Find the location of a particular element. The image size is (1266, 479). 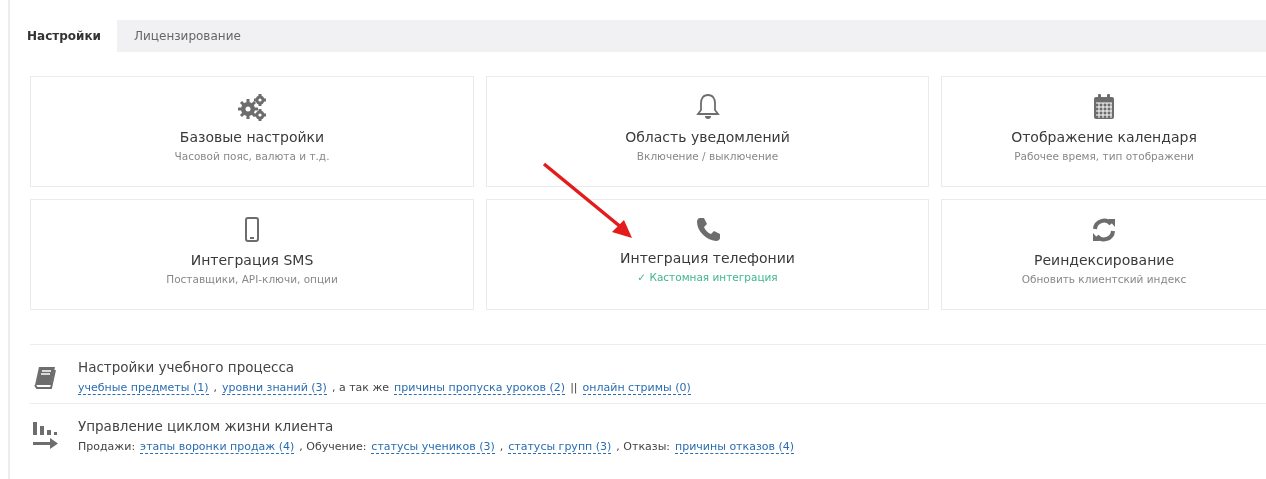

settings-card: Интеграция телефонии ✓ Кастомная интеграция is located at coordinates (707, 254).